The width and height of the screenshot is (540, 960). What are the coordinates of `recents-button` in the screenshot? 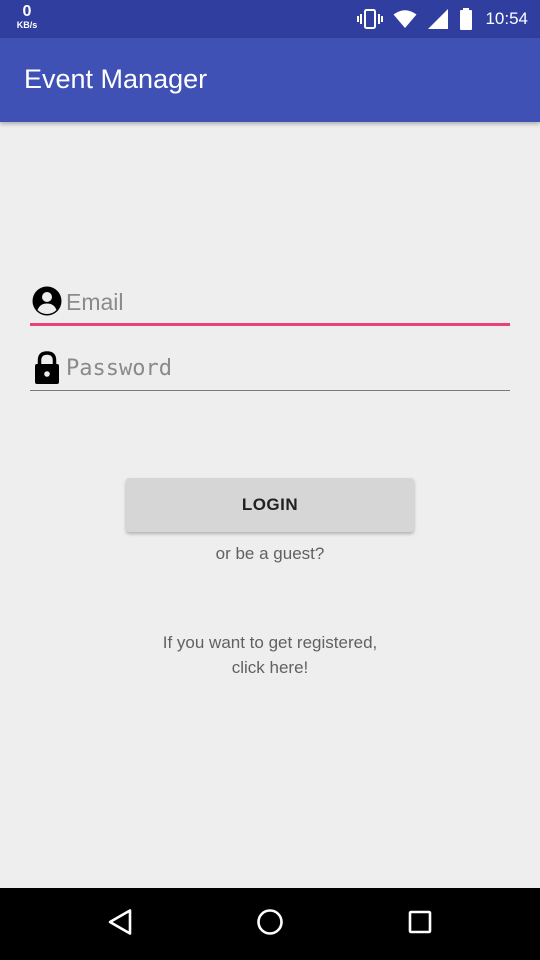 It's located at (420, 924).